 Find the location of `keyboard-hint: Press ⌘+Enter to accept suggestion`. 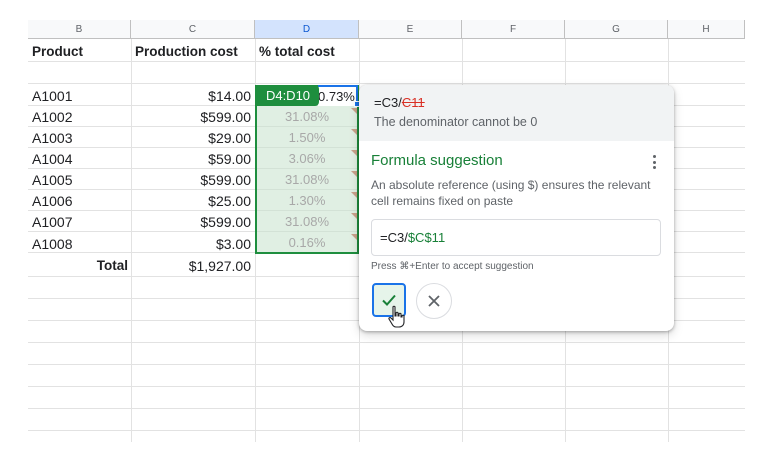

keyboard-hint: Press ⌘+Enter to accept suggestion is located at coordinates (452, 266).